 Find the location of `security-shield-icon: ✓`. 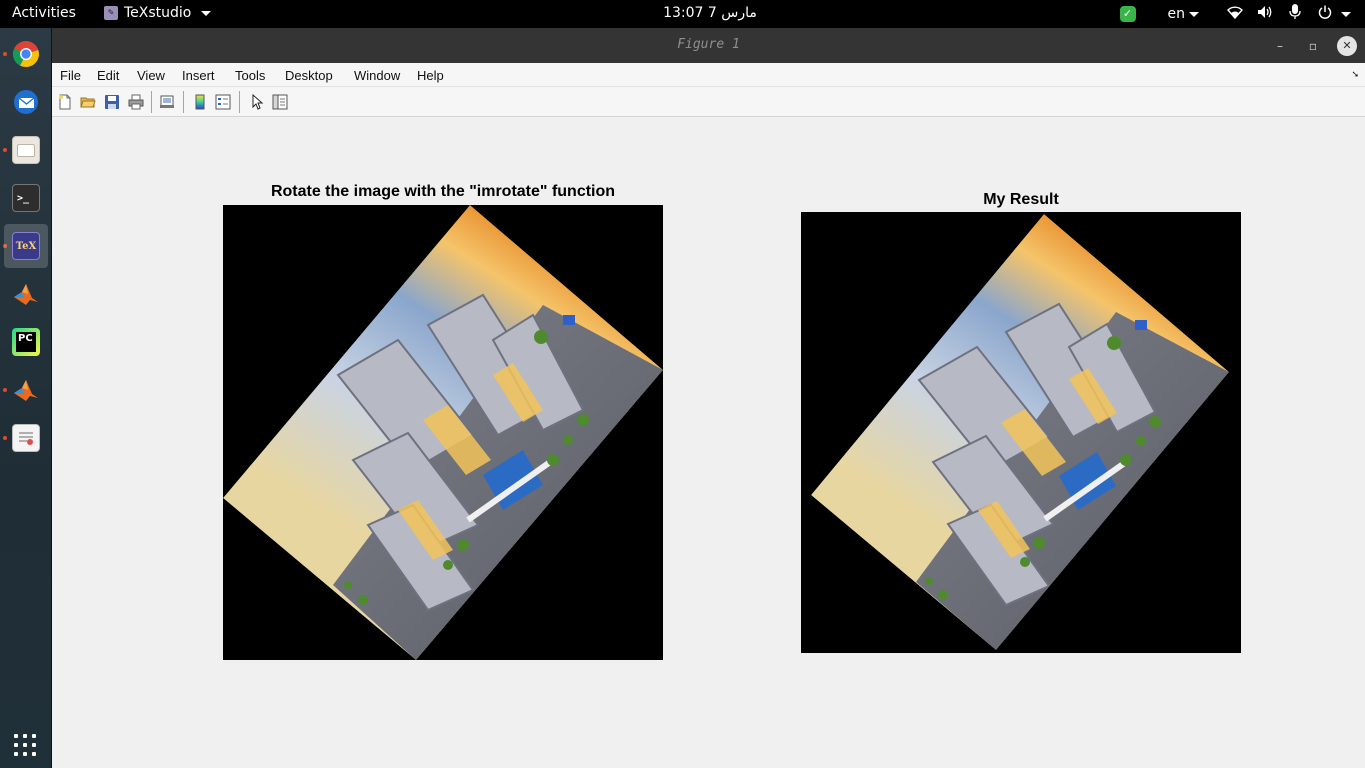

security-shield-icon: ✓ is located at coordinates (1127, 14).